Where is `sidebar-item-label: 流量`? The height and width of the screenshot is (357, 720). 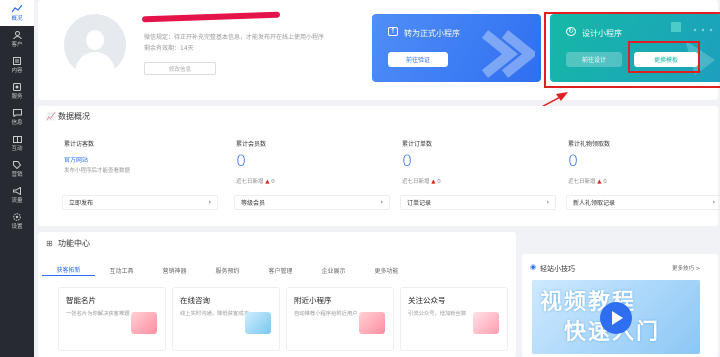
sidebar-item-label: 流量 is located at coordinates (17, 200).